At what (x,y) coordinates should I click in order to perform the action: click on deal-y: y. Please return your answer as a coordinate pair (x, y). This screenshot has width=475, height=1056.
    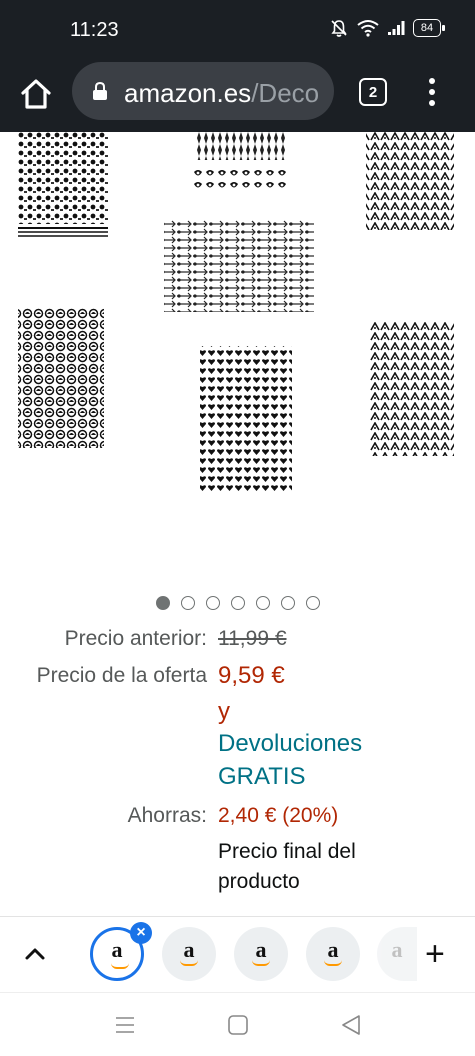
    Looking at the image, I should click on (224, 711).